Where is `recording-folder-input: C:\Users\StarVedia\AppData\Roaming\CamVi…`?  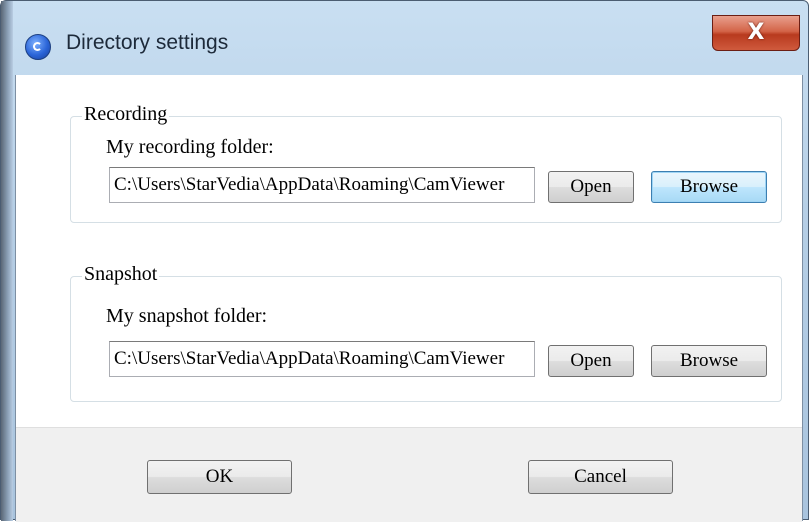
recording-folder-input: C:\Users\StarVedia\AppData\Roaming\CamVi… is located at coordinates (322, 185).